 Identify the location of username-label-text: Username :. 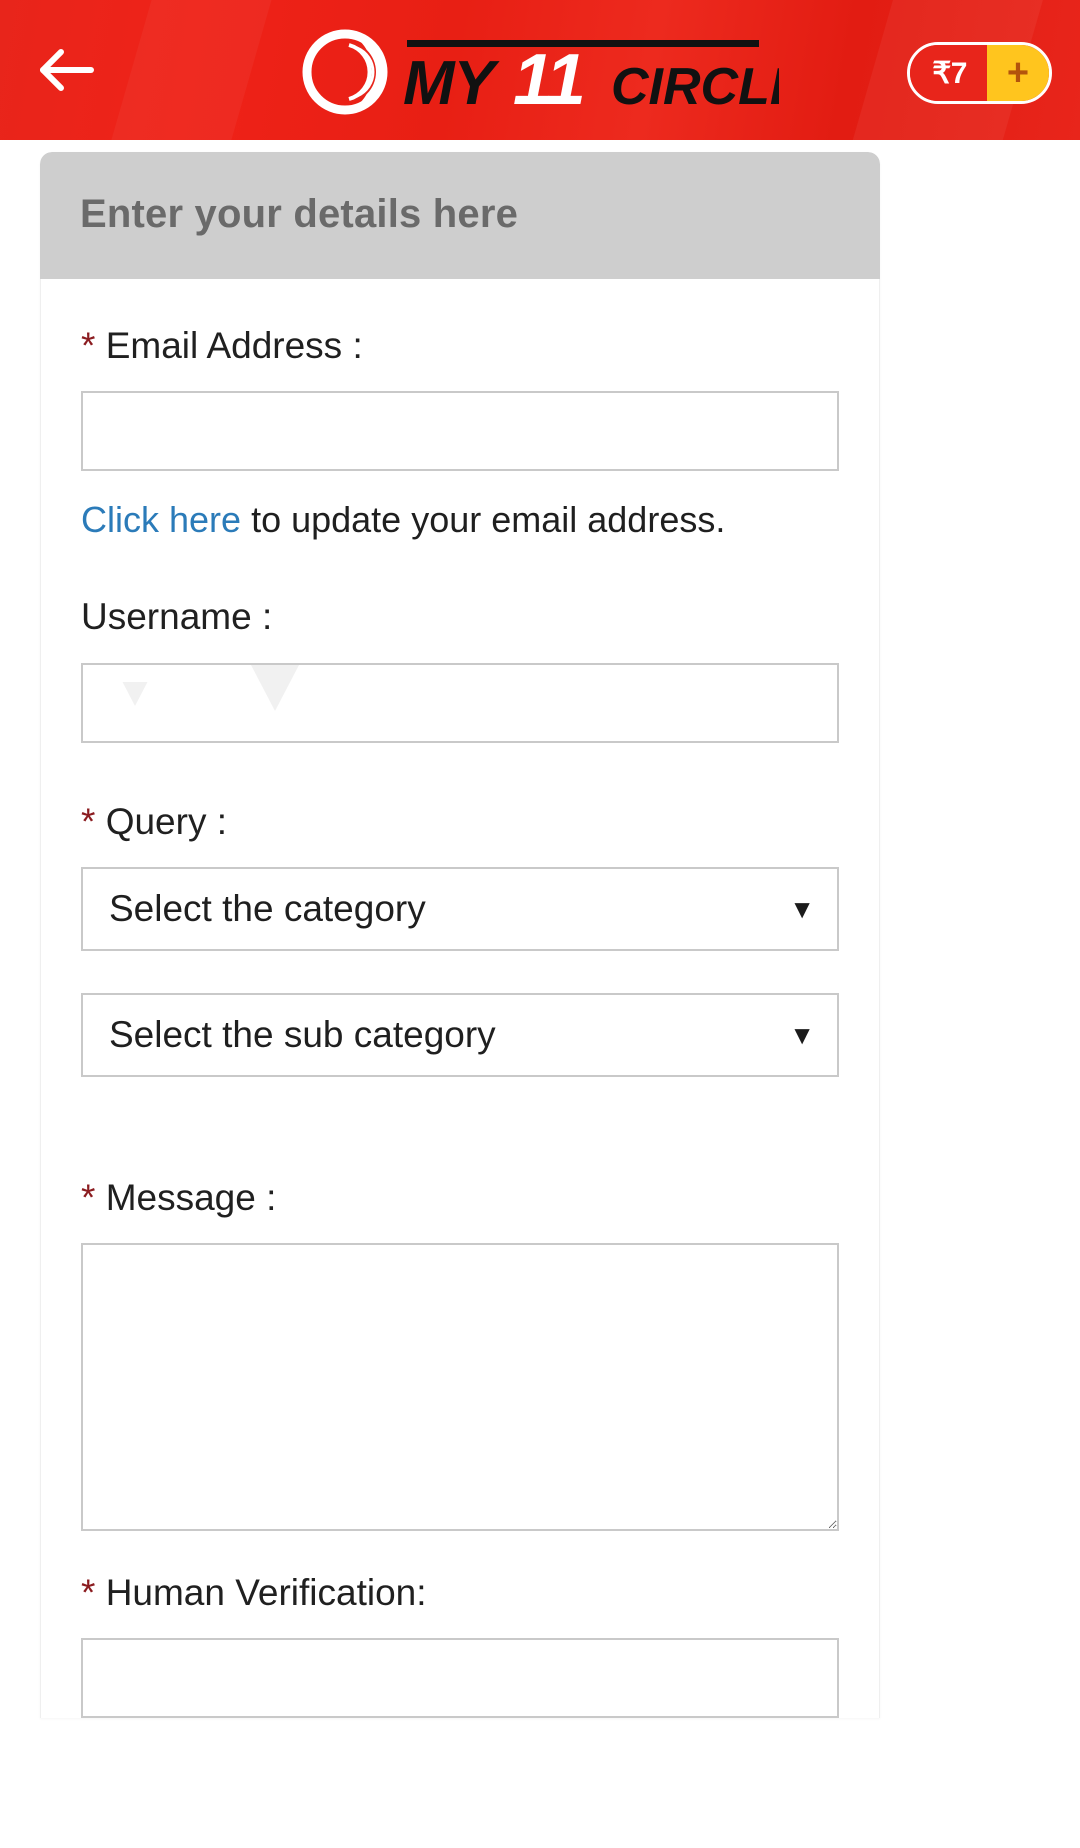
(177, 617).